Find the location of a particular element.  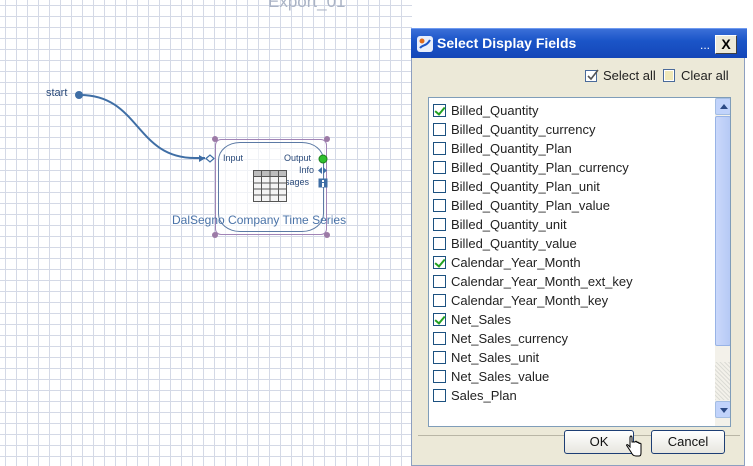

chevron-up-icon is located at coordinates (724, 106).